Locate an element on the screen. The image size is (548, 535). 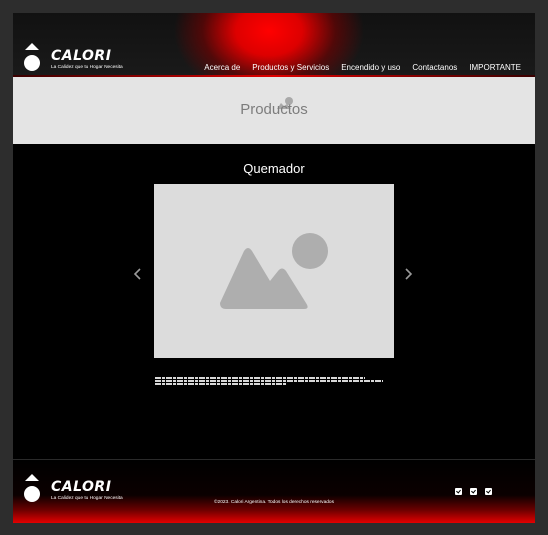
social-links is located at coordinates (473, 491).